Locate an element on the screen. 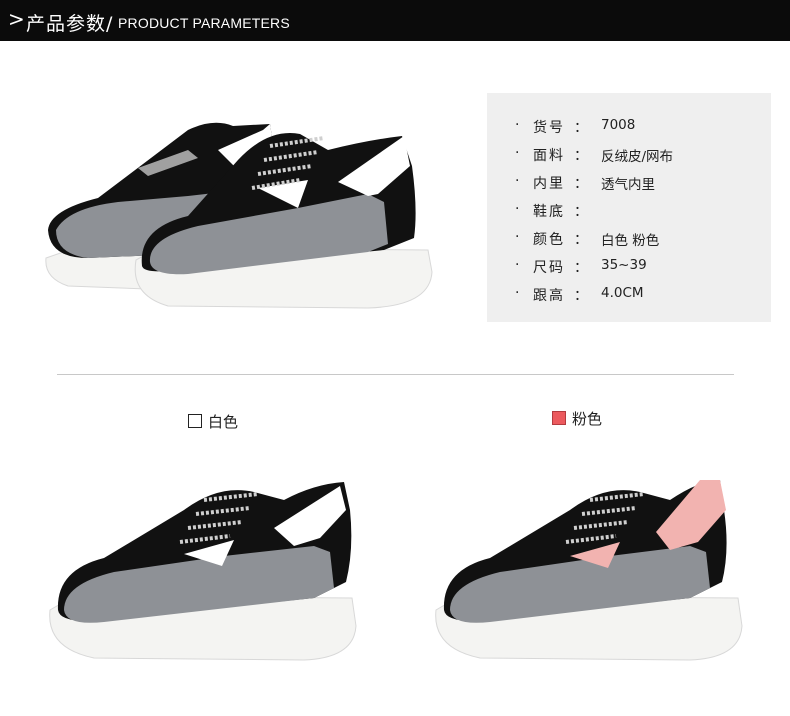 Image resolution: width=790 pixels, height=716 pixels. variant-label-pink: 粉色 is located at coordinates (587, 419).